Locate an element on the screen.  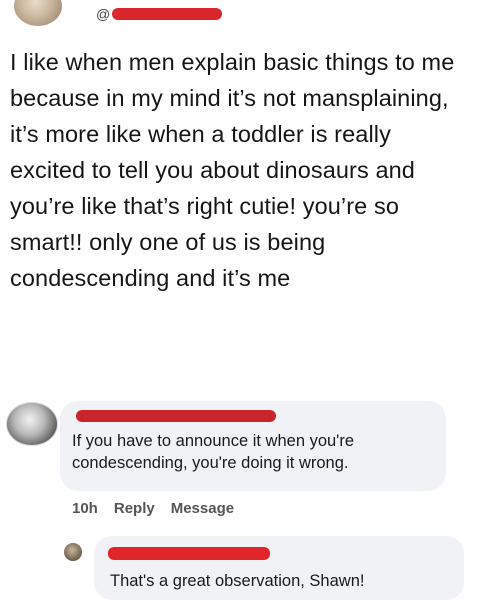
post-author-avatar is located at coordinates (38, 13).